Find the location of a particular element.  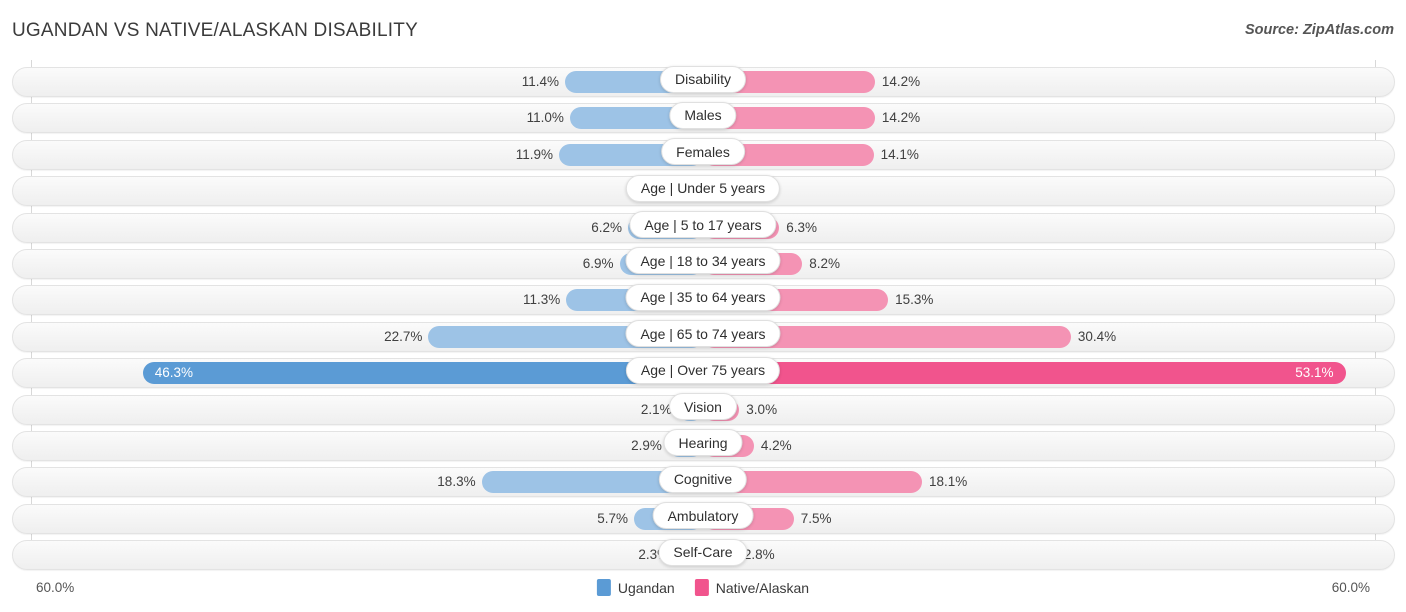

legend-label: Native/Alaskan is located at coordinates (762, 587).